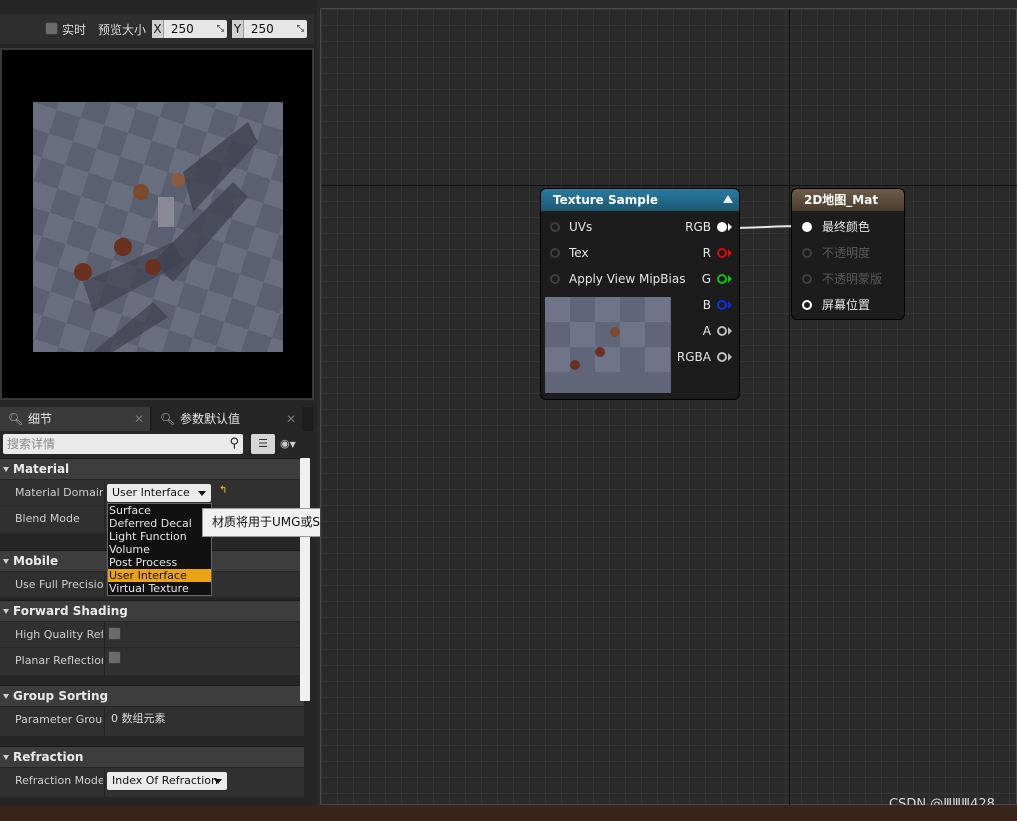  What do you see at coordinates (159, 575) in the screenshot?
I see `dropdown-option: User Interface` at bounding box center [159, 575].